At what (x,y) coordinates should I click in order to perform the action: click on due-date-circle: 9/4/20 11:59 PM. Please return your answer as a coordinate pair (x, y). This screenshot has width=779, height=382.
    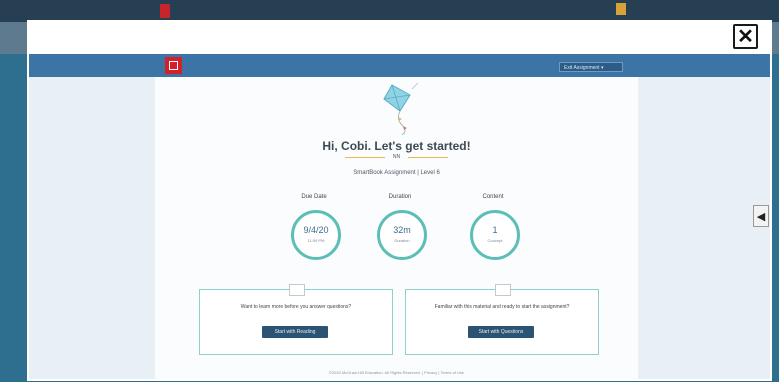
    Looking at the image, I should click on (316, 235).